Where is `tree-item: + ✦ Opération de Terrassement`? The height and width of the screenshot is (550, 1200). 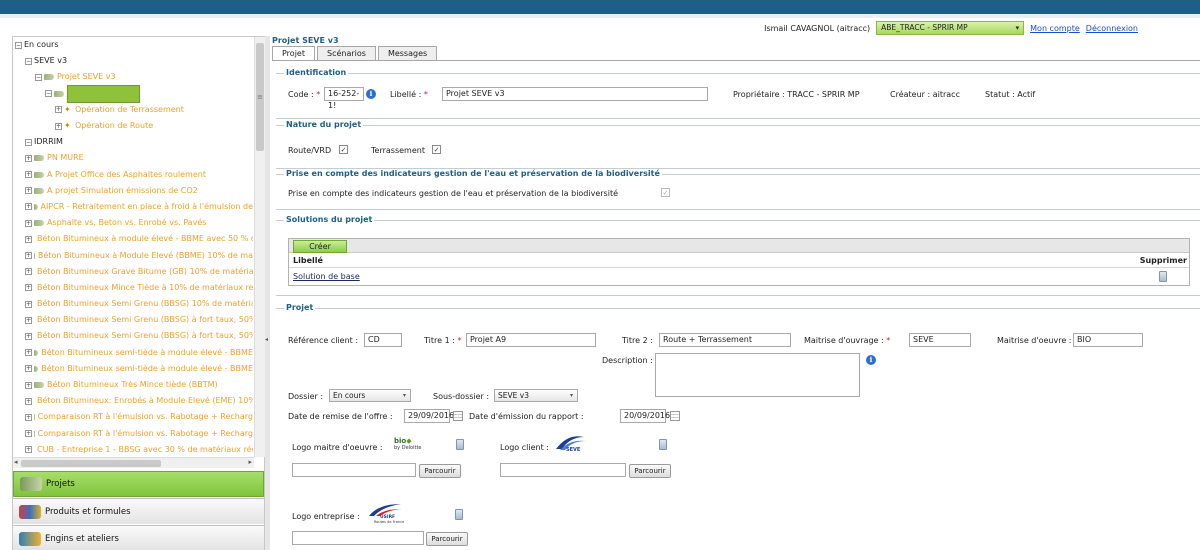
tree-item: + ✦ Opération de Terrassement is located at coordinates (133, 110).